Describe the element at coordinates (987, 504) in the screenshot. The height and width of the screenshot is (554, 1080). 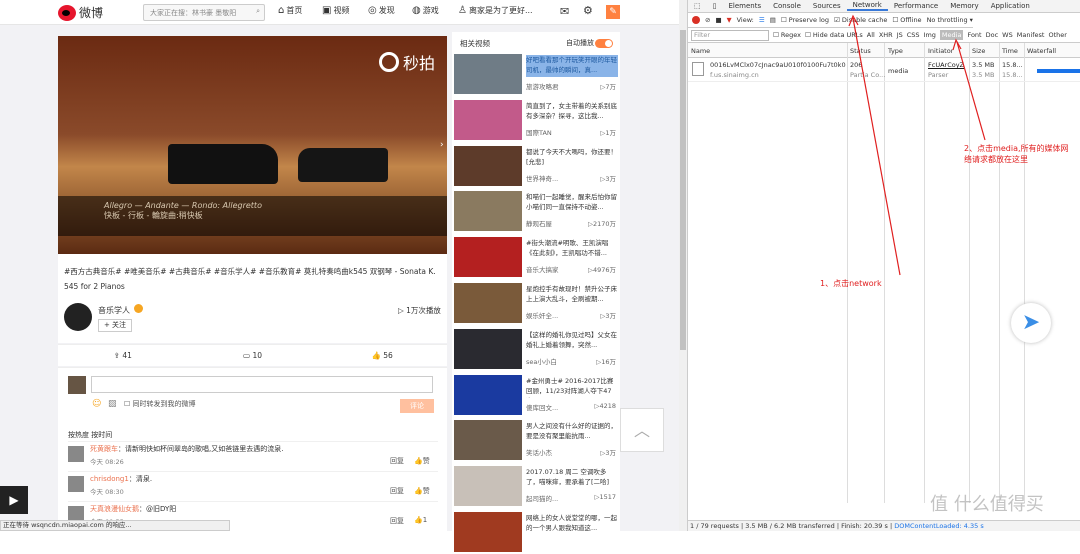
I see `watermark: 值 什么值得买` at that location.